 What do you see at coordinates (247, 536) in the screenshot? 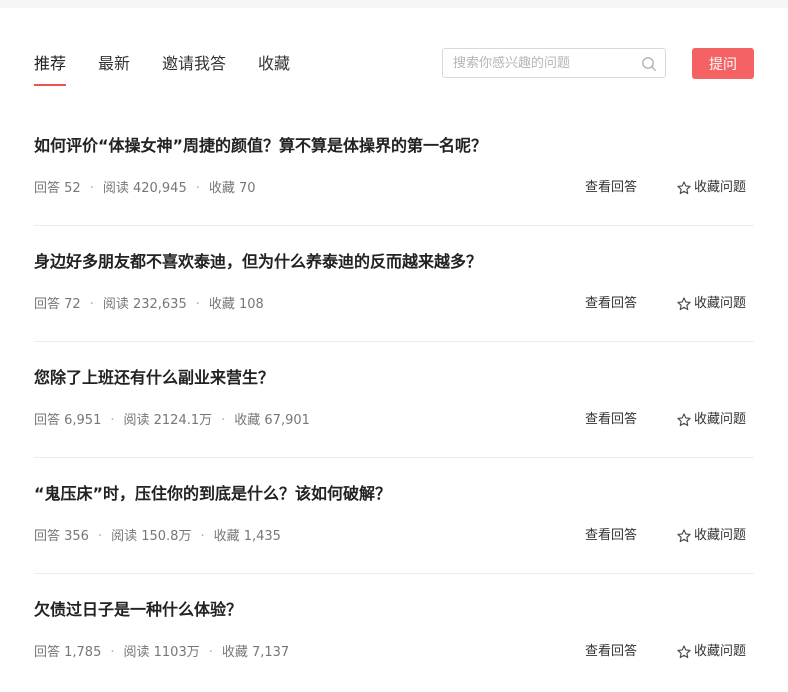
I see `favorite-count: 收藏 1,435` at bounding box center [247, 536].